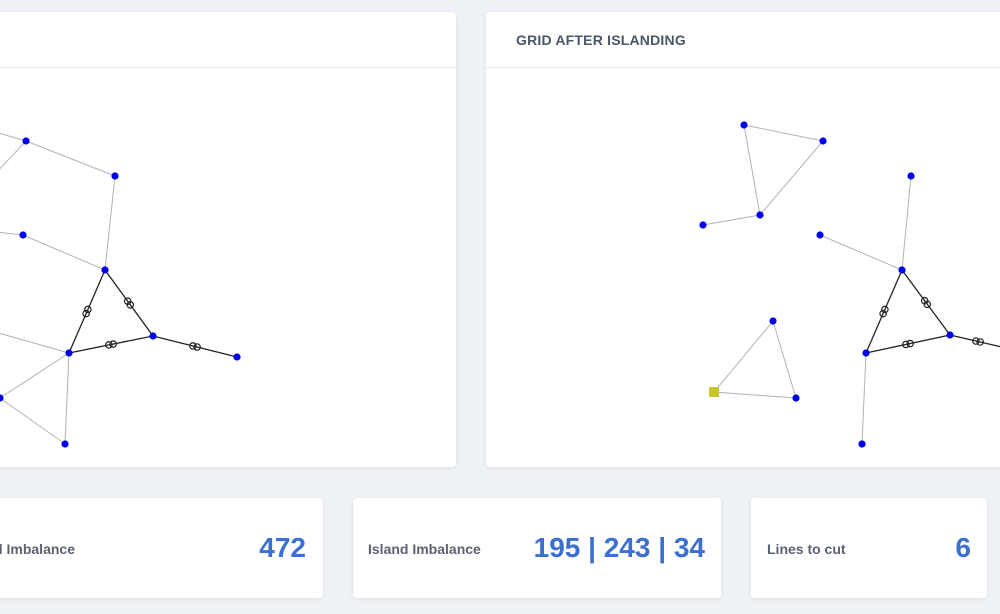 Image resolution: width=1000 pixels, height=614 pixels. Describe the element at coordinates (806, 549) in the screenshot. I see `lines-to-cut-label: Lines to cut` at that location.